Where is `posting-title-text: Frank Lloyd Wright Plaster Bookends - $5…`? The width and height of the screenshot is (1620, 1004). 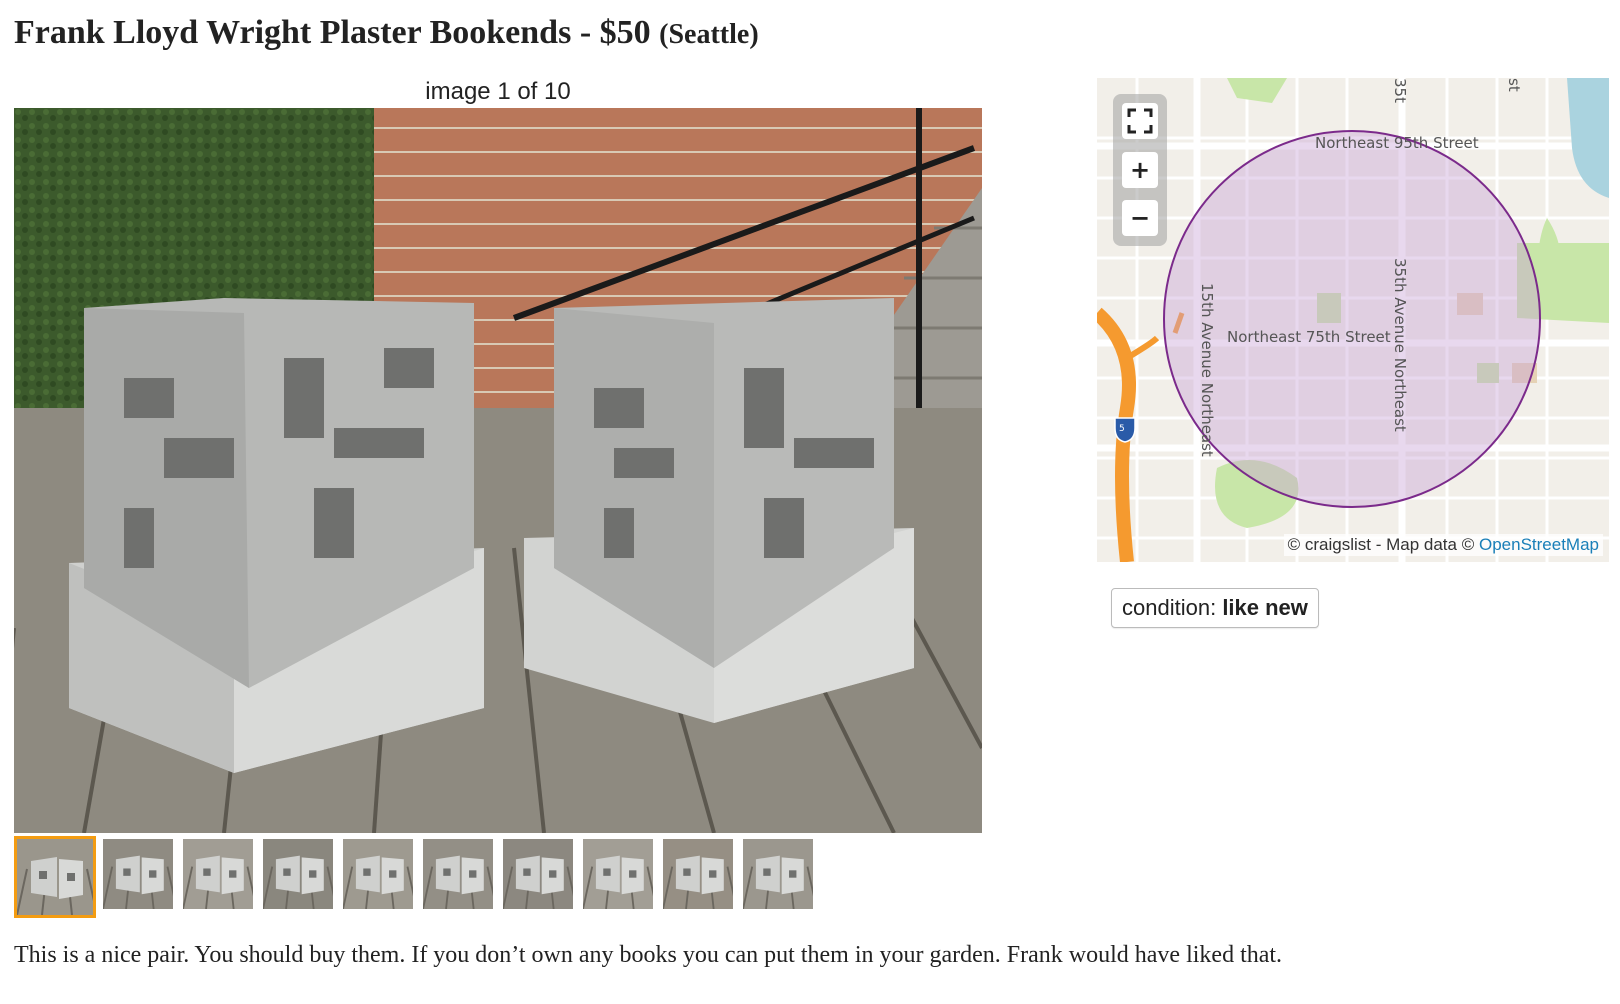
posting-title-text: Frank Lloyd Wright Plaster Bookends - $5… is located at coordinates (332, 32).